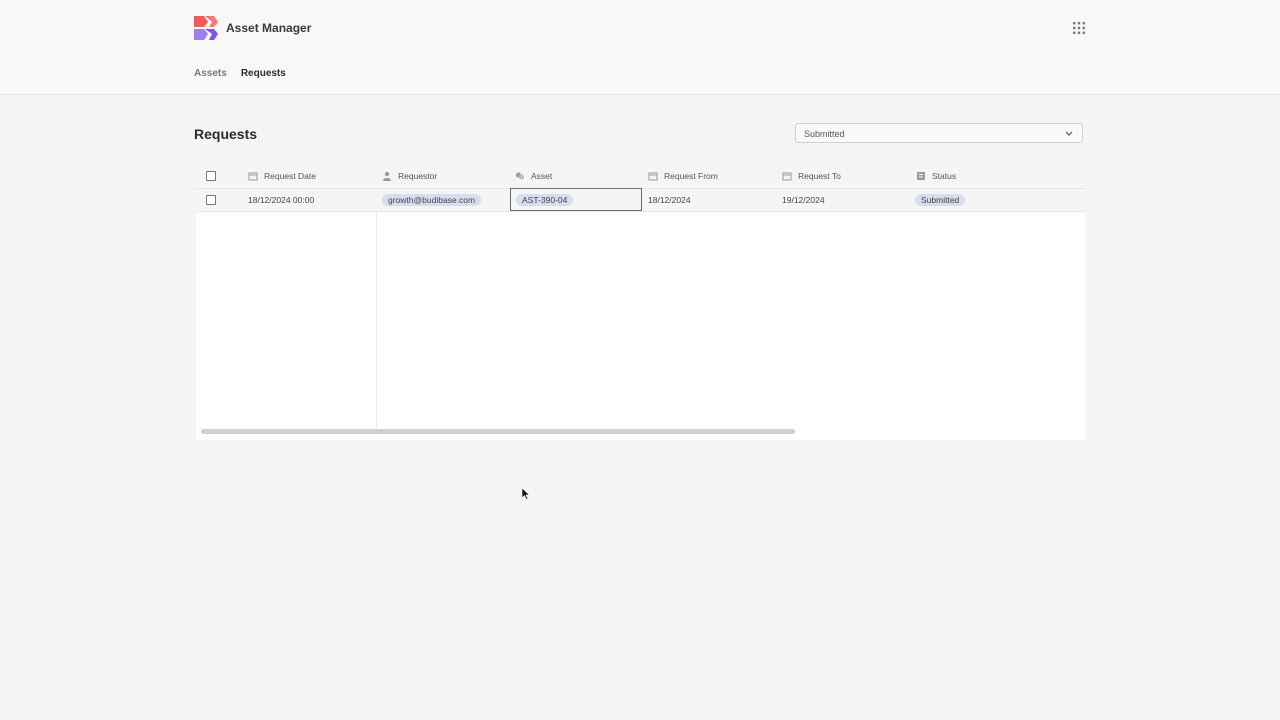  I want to click on column-header-asset: Asset, so click(533, 176).